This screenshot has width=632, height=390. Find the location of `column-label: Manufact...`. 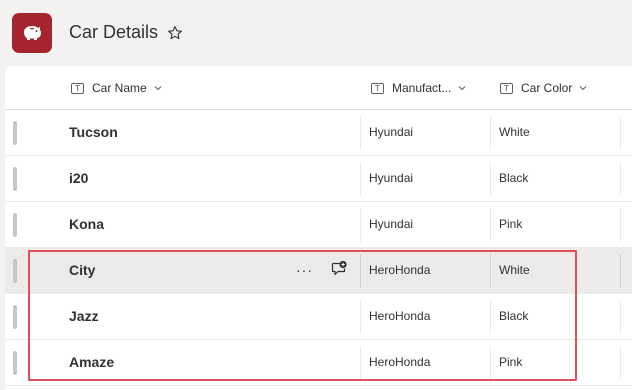

column-label: Manufact... is located at coordinates (422, 88).